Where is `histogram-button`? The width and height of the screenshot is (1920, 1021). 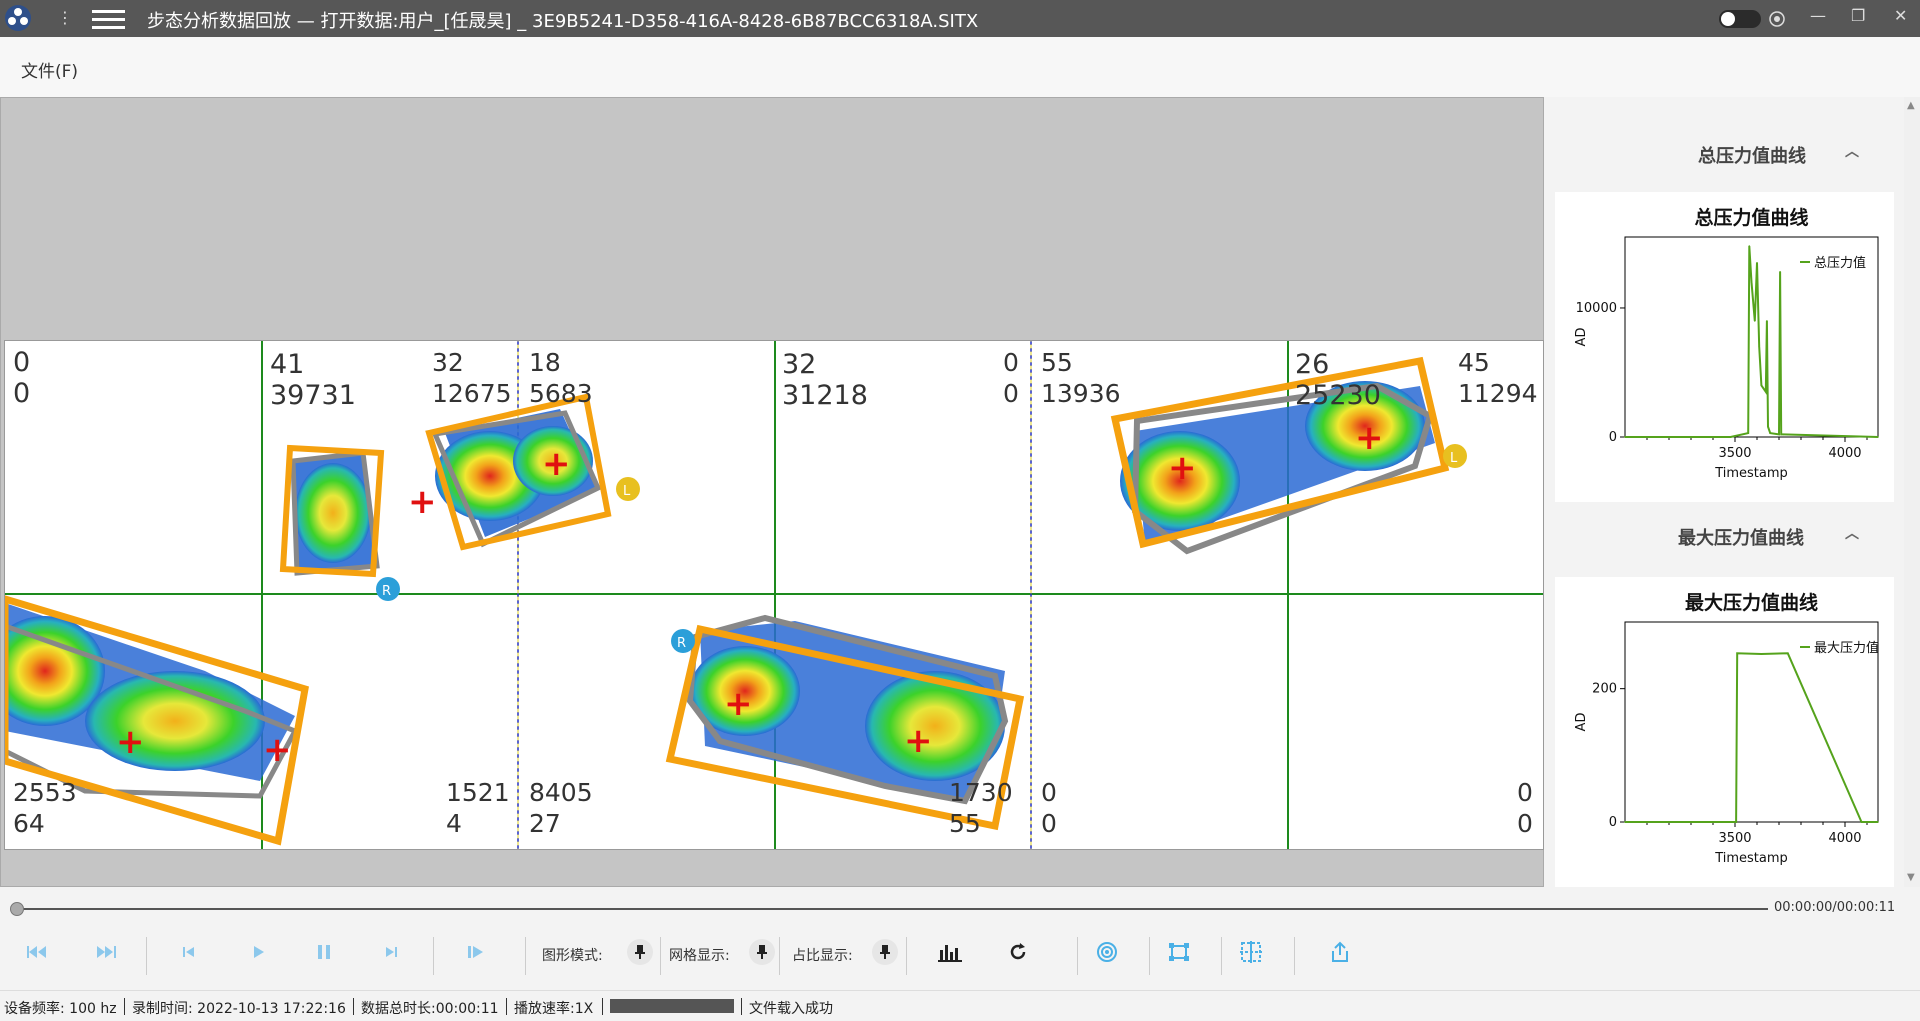
histogram-button is located at coordinates (950, 952).